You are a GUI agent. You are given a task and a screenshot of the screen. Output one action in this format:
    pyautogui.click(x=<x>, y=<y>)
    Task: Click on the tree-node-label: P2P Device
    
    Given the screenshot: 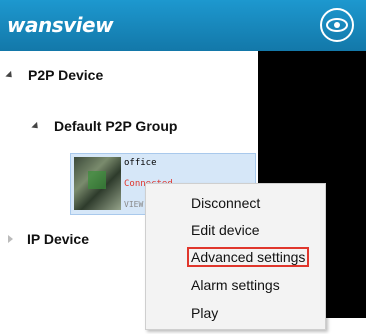 What is the action you would take?
    pyautogui.click(x=66, y=75)
    